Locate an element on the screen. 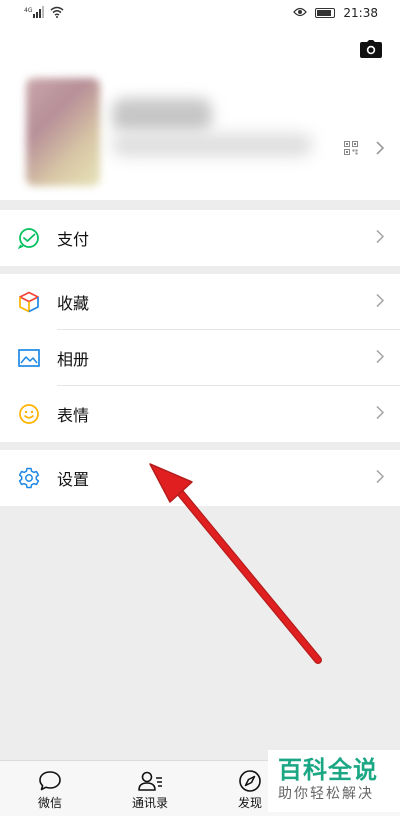 This screenshot has width=400, height=816. menu-group-settings: 设置 is located at coordinates (200, 478).